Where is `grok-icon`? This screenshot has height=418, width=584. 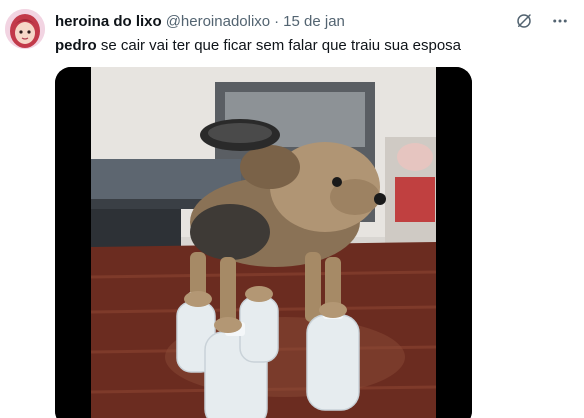 grok-icon is located at coordinates (524, 21).